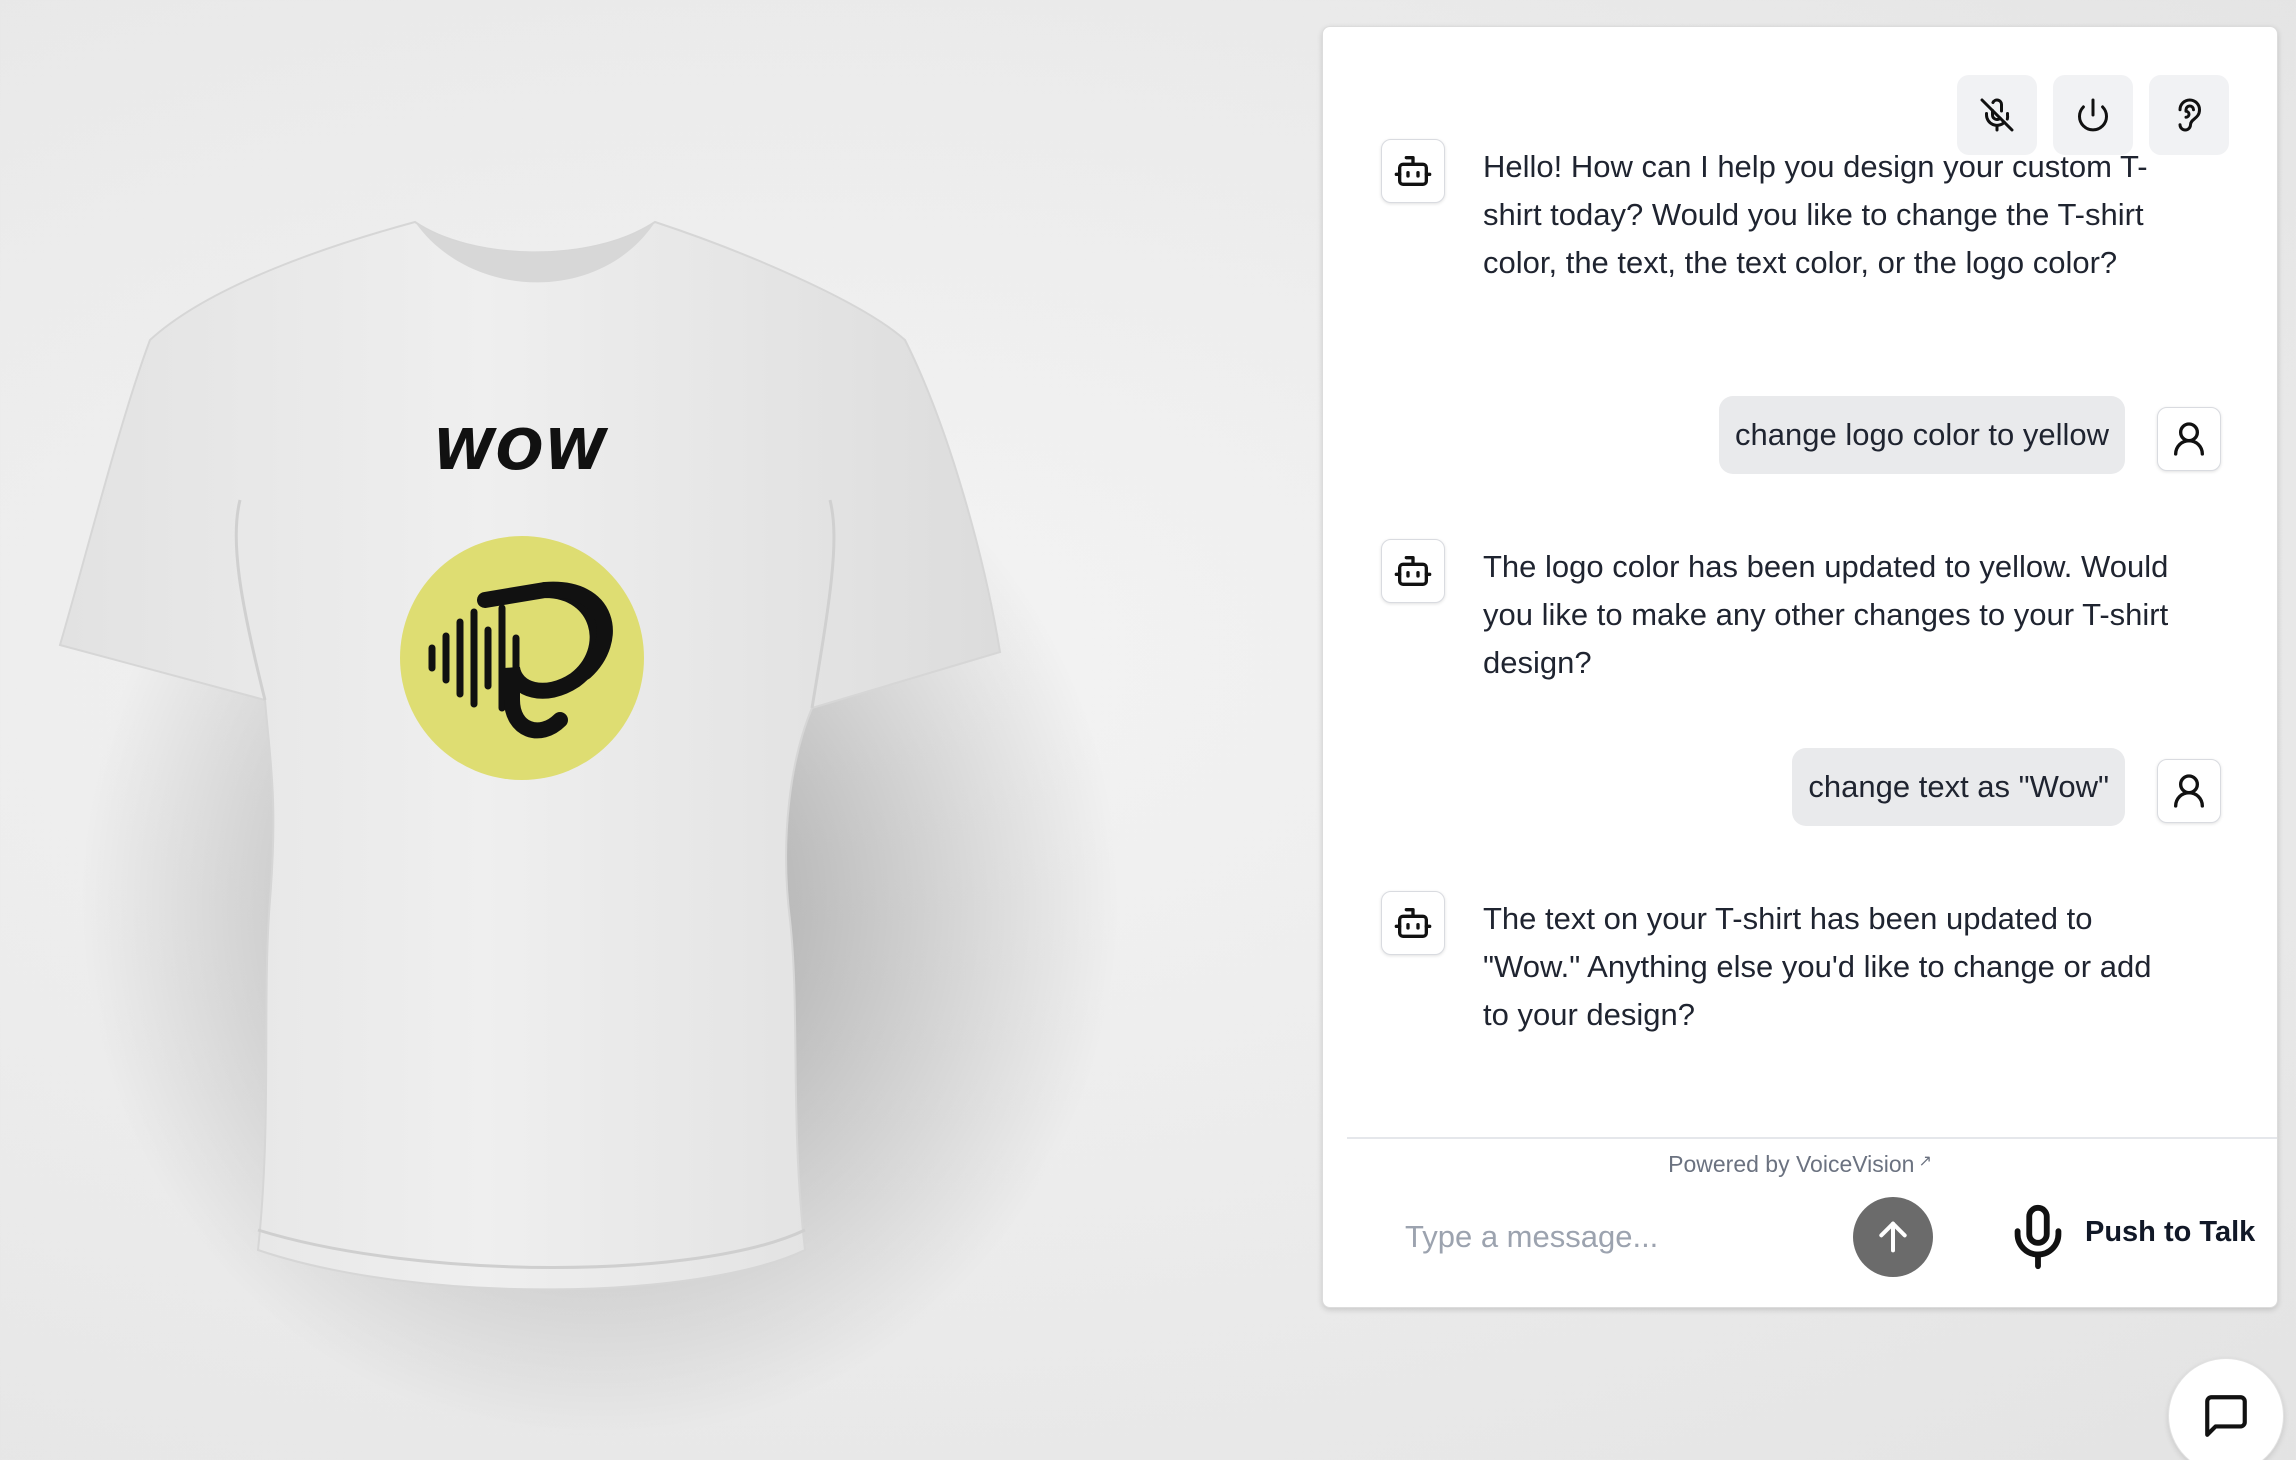  I want to click on input-divider, so click(1812, 1138).